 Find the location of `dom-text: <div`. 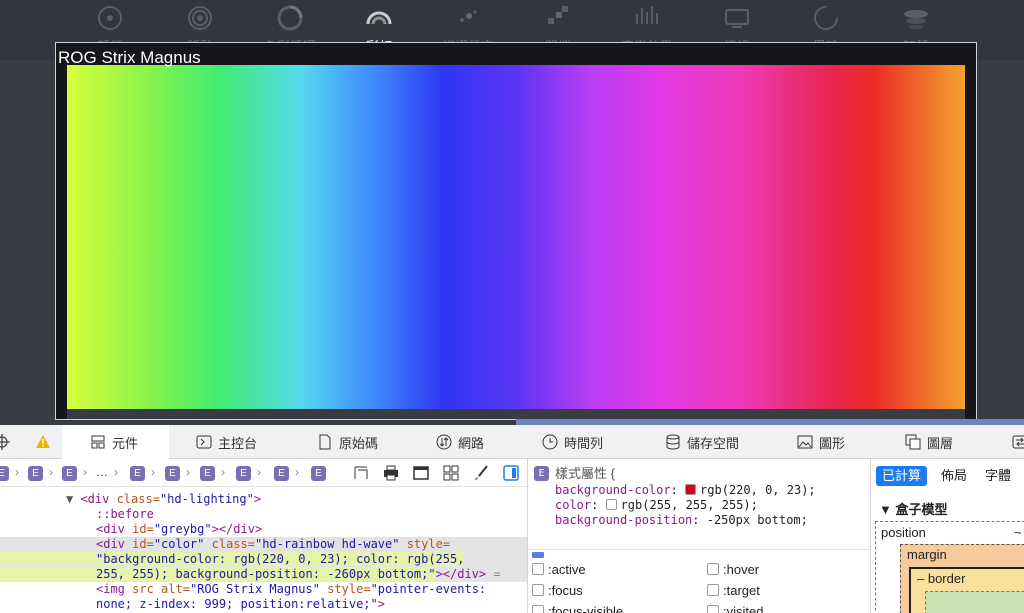

dom-text: <div is located at coordinates (110, 544).